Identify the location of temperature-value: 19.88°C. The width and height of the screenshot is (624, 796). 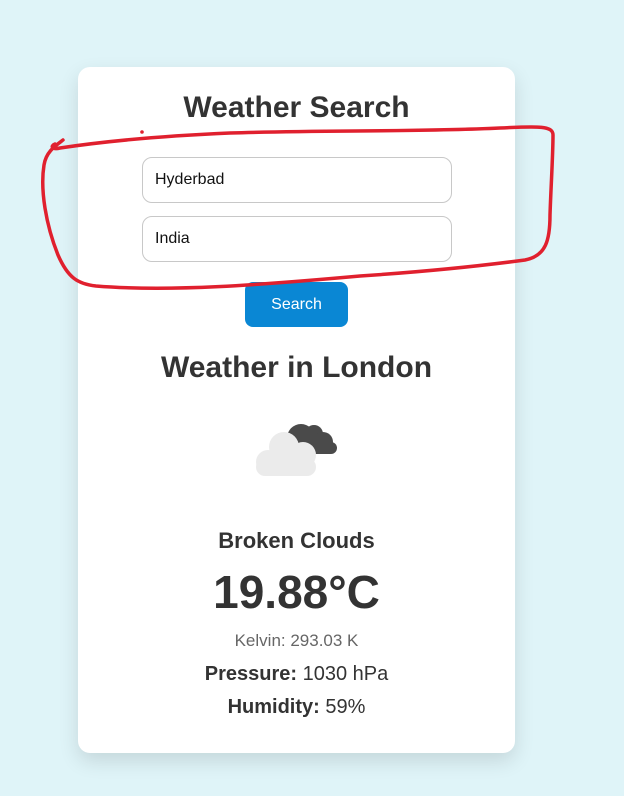
(296, 592).